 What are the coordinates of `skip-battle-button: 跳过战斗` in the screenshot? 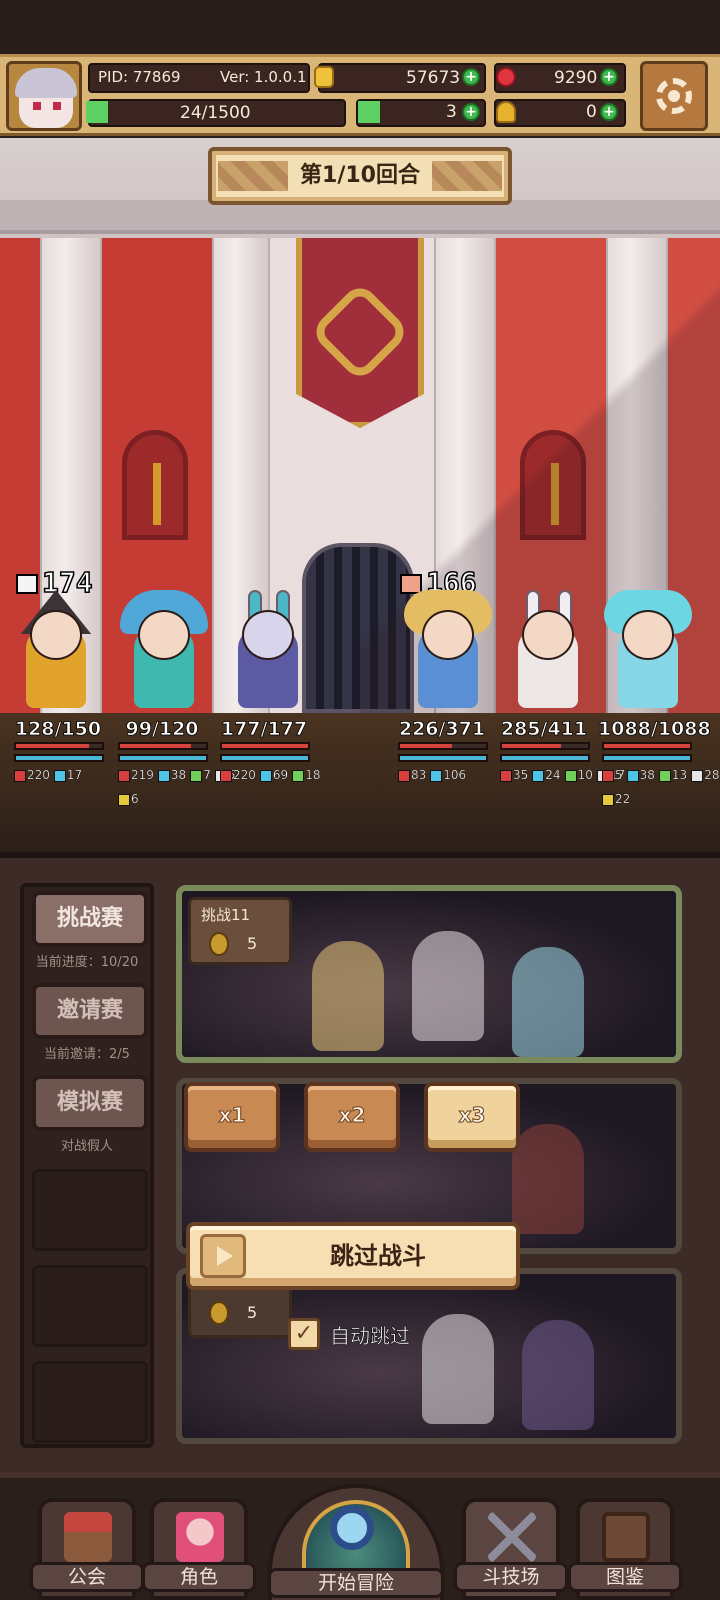 It's located at (353, 1256).